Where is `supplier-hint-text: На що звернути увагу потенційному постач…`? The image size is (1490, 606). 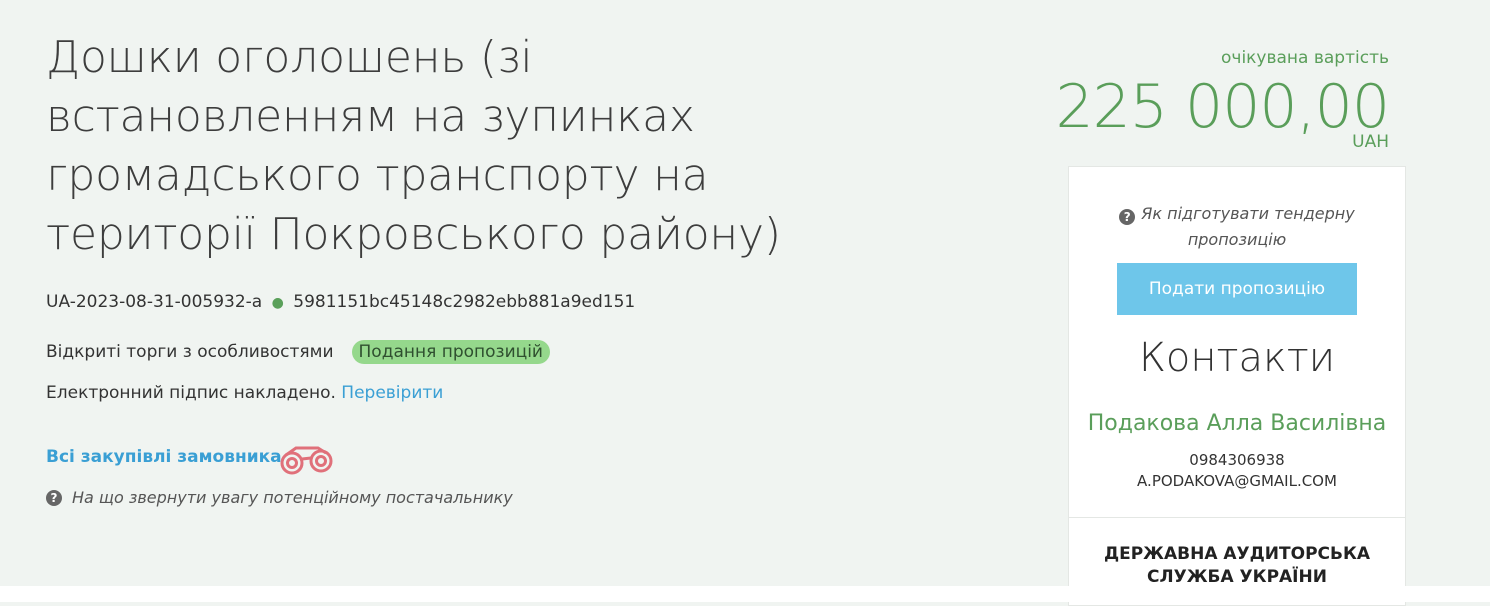 supplier-hint-text: На що звернути увагу потенційному постач… is located at coordinates (292, 497).